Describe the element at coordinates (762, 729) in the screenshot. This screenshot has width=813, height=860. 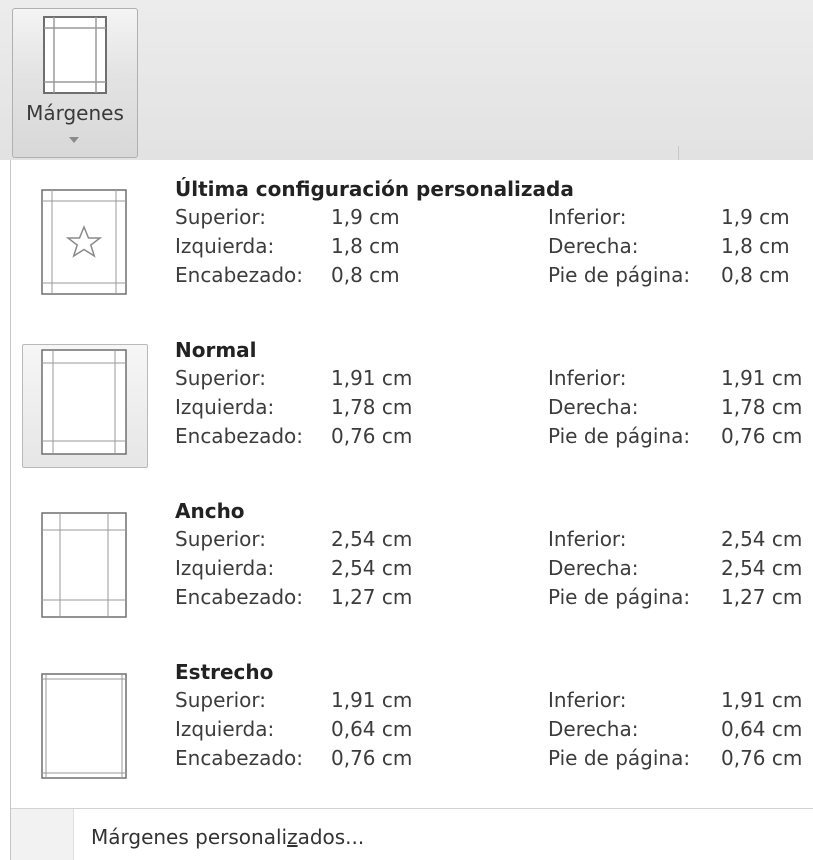
I see `derecha-value: 0,64 cm` at that location.